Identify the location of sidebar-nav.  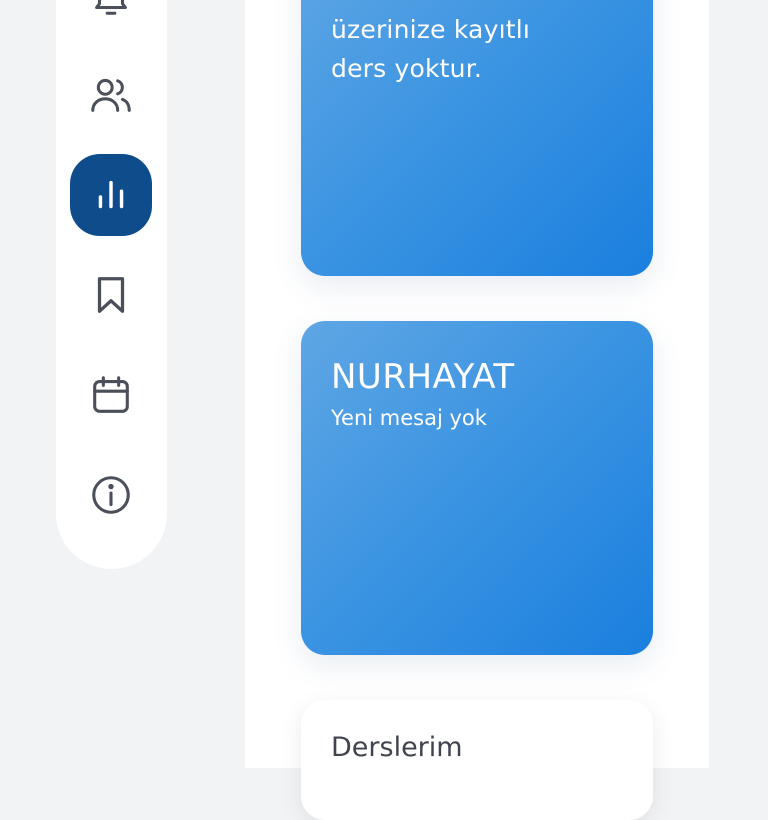
(111, 284).